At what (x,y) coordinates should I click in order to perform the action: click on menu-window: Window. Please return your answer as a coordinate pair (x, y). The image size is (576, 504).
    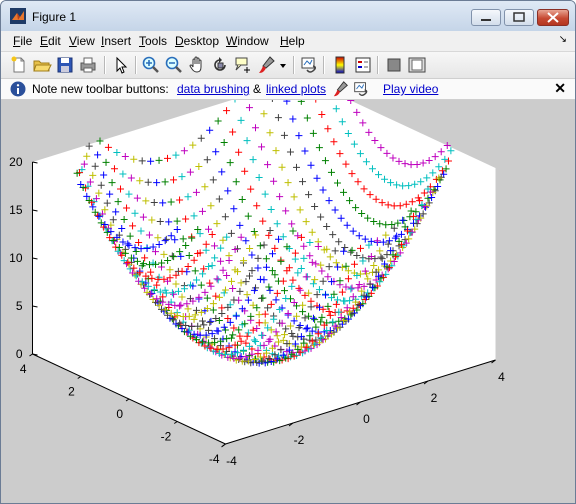
    Looking at the image, I should click on (247, 41).